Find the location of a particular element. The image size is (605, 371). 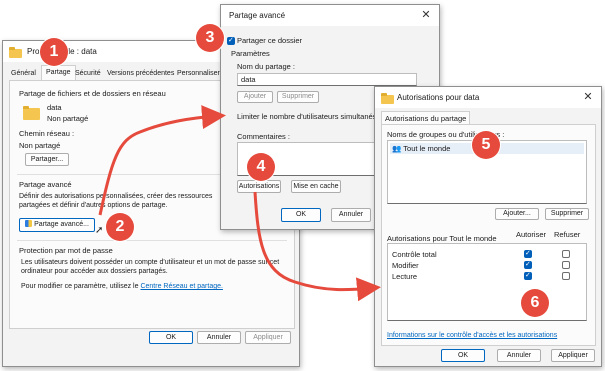

perm-apply-button: Appliquer is located at coordinates (573, 355).